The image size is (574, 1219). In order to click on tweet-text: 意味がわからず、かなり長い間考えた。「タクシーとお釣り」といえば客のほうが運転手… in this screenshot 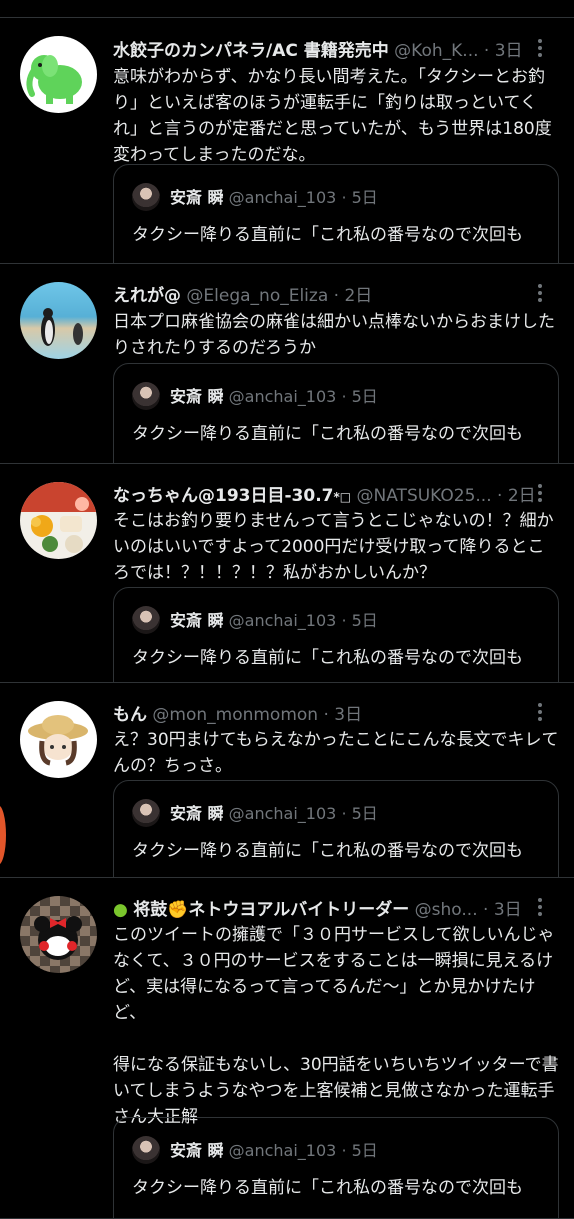, I will do `click(332, 116)`.